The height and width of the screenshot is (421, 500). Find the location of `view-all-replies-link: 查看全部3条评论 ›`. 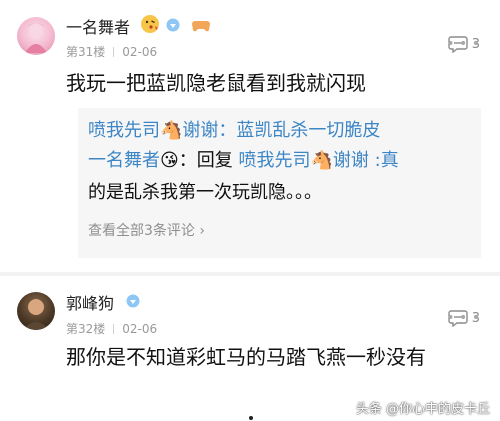

view-all-replies-link: 查看全部3条评论 › is located at coordinates (146, 230).